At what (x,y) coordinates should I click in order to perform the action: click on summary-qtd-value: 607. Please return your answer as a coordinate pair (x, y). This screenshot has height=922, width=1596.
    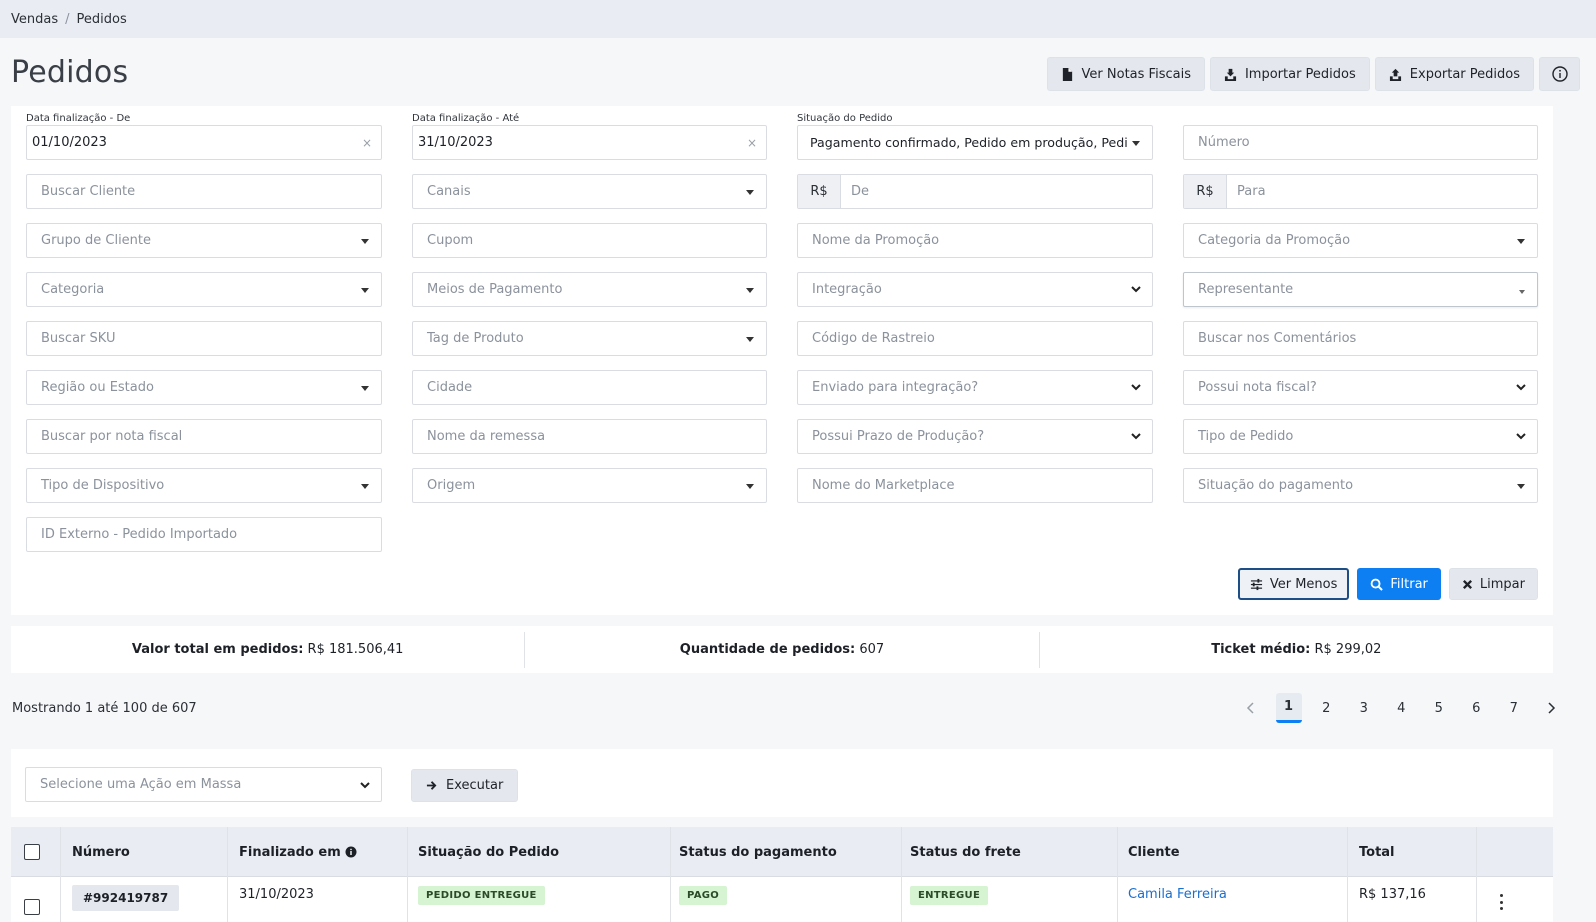
    Looking at the image, I should click on (872, 649).